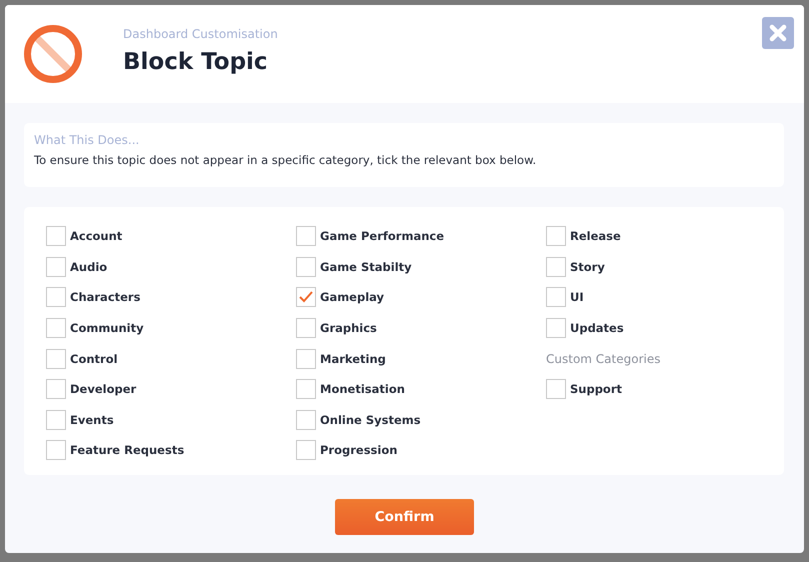 This screenshot has height=562, width=809. What do you see at coordinates (286, 160) in the screenshot?
I see `info-text: To ensure this topic does not appear in a specific category, tick the relevant box below.` at bounding box center [286, 160].